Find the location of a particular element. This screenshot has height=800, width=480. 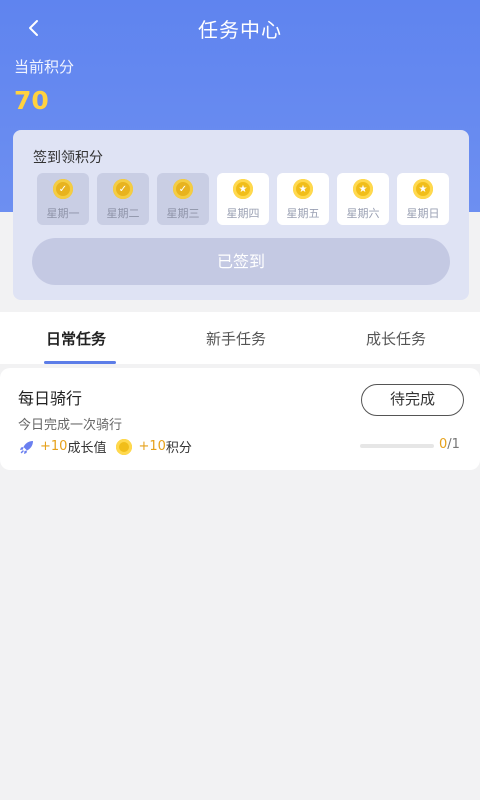

points-label: 当前积分 is located at coordinates (44, 67).